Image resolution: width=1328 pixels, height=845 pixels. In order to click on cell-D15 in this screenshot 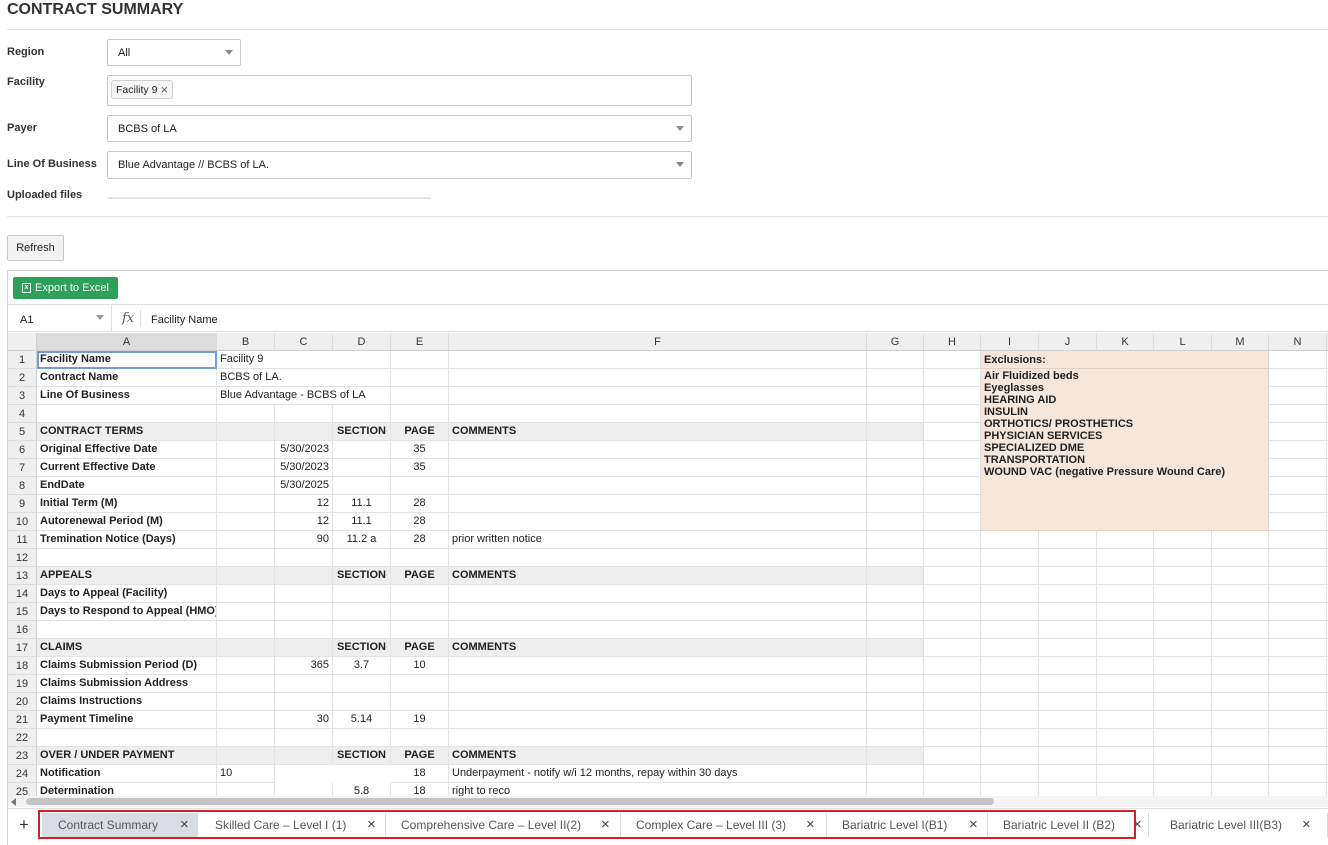, I will do `click(362, 612)`.